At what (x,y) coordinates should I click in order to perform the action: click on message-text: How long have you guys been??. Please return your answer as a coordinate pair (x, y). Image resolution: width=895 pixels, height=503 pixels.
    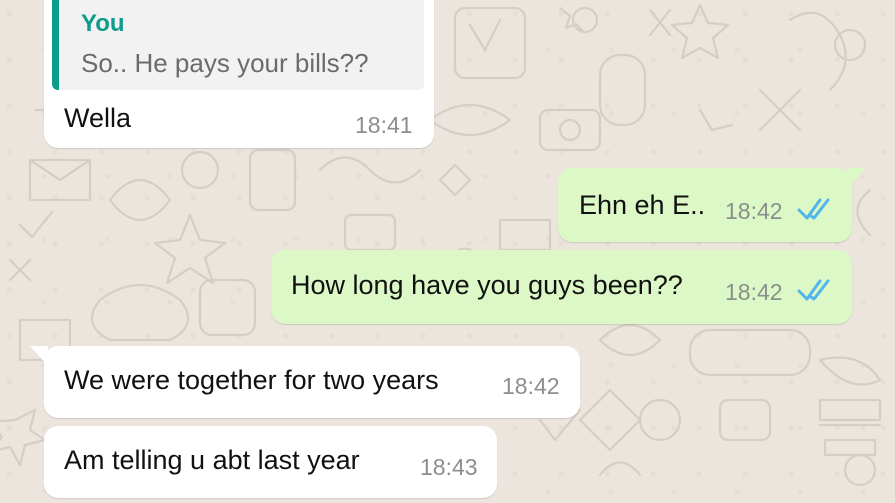
    Looking at the image, I should click on (487, 285).